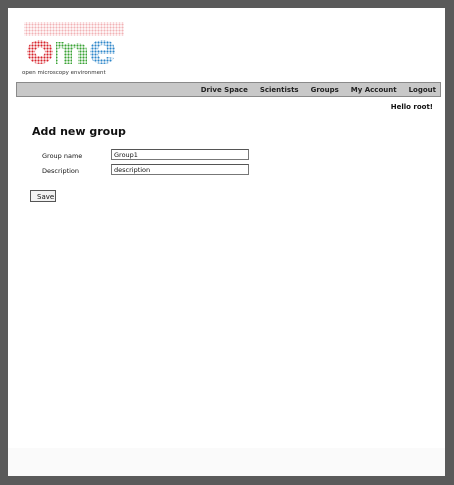 Image resolution: width=454 pixels, height=485 pixels. I want to click on ome-logo-graphic, so click(74, 43).